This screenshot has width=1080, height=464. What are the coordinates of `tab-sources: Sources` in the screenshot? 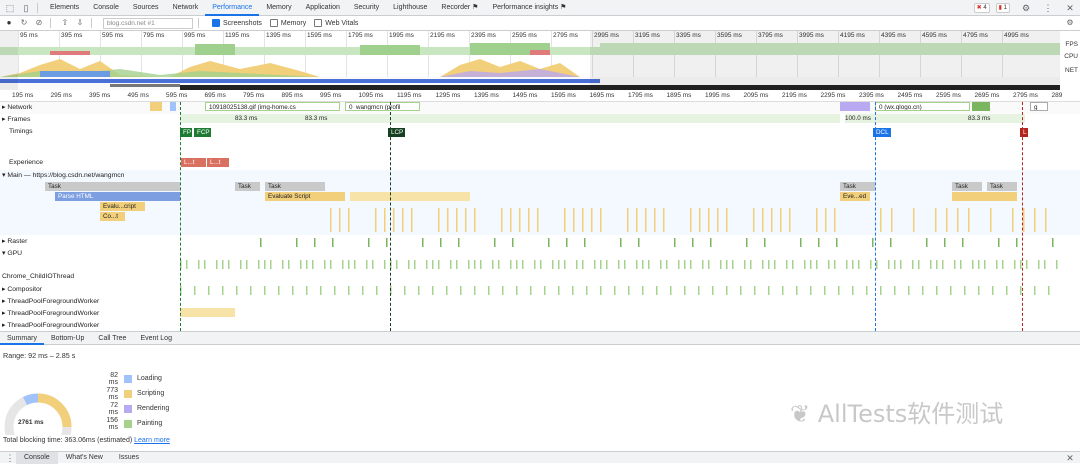 It's located at (146, 8).